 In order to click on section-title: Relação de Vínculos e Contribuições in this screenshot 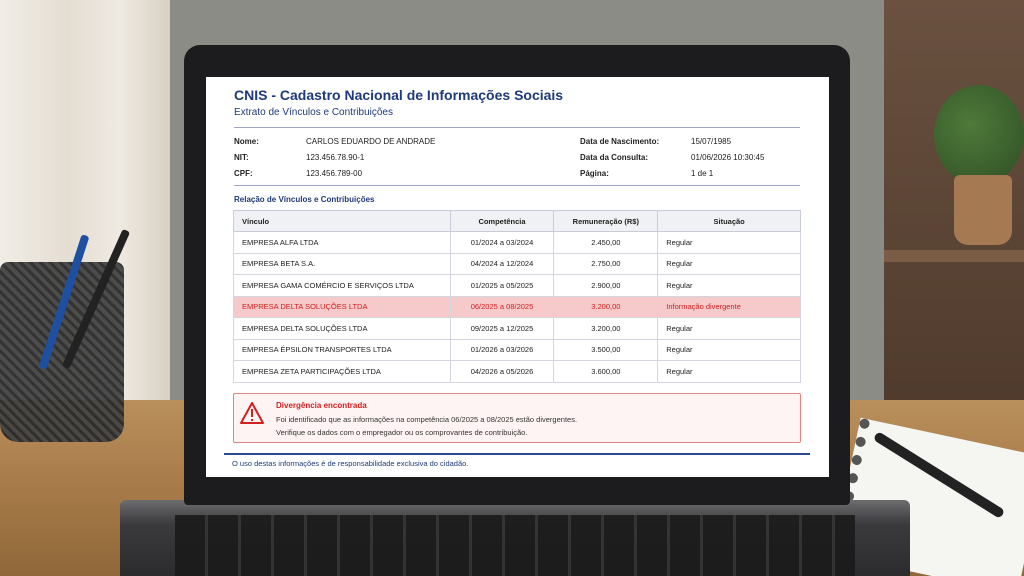, I will do `click(304, 199)`.